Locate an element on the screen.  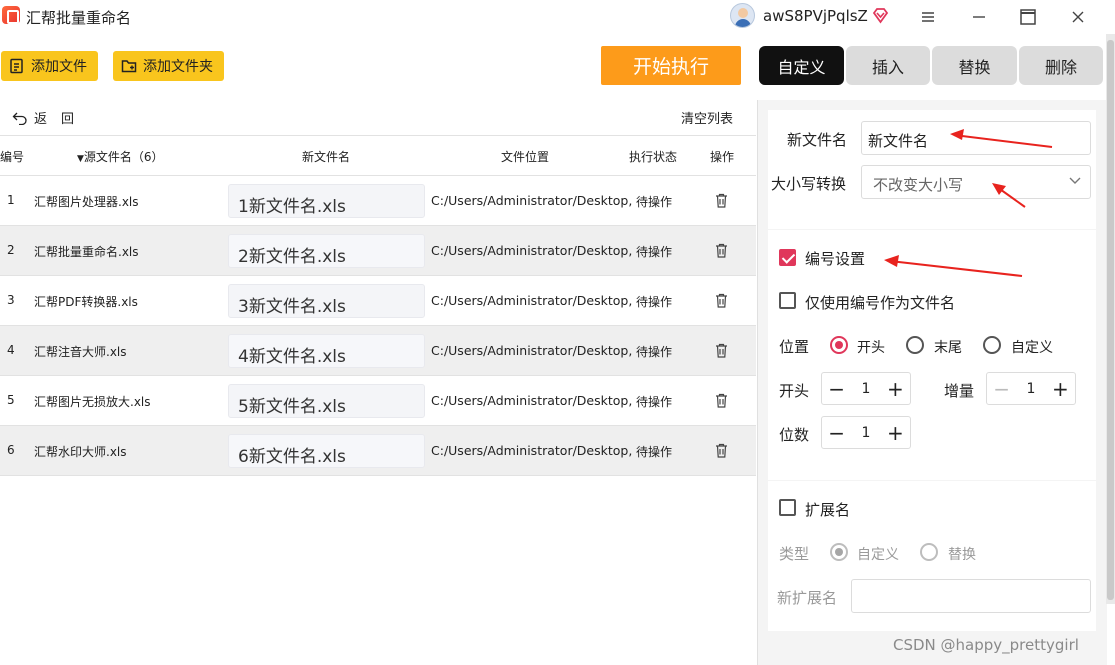
add-folder-button: 添加文件夹 is located at coordinates (168, 66).